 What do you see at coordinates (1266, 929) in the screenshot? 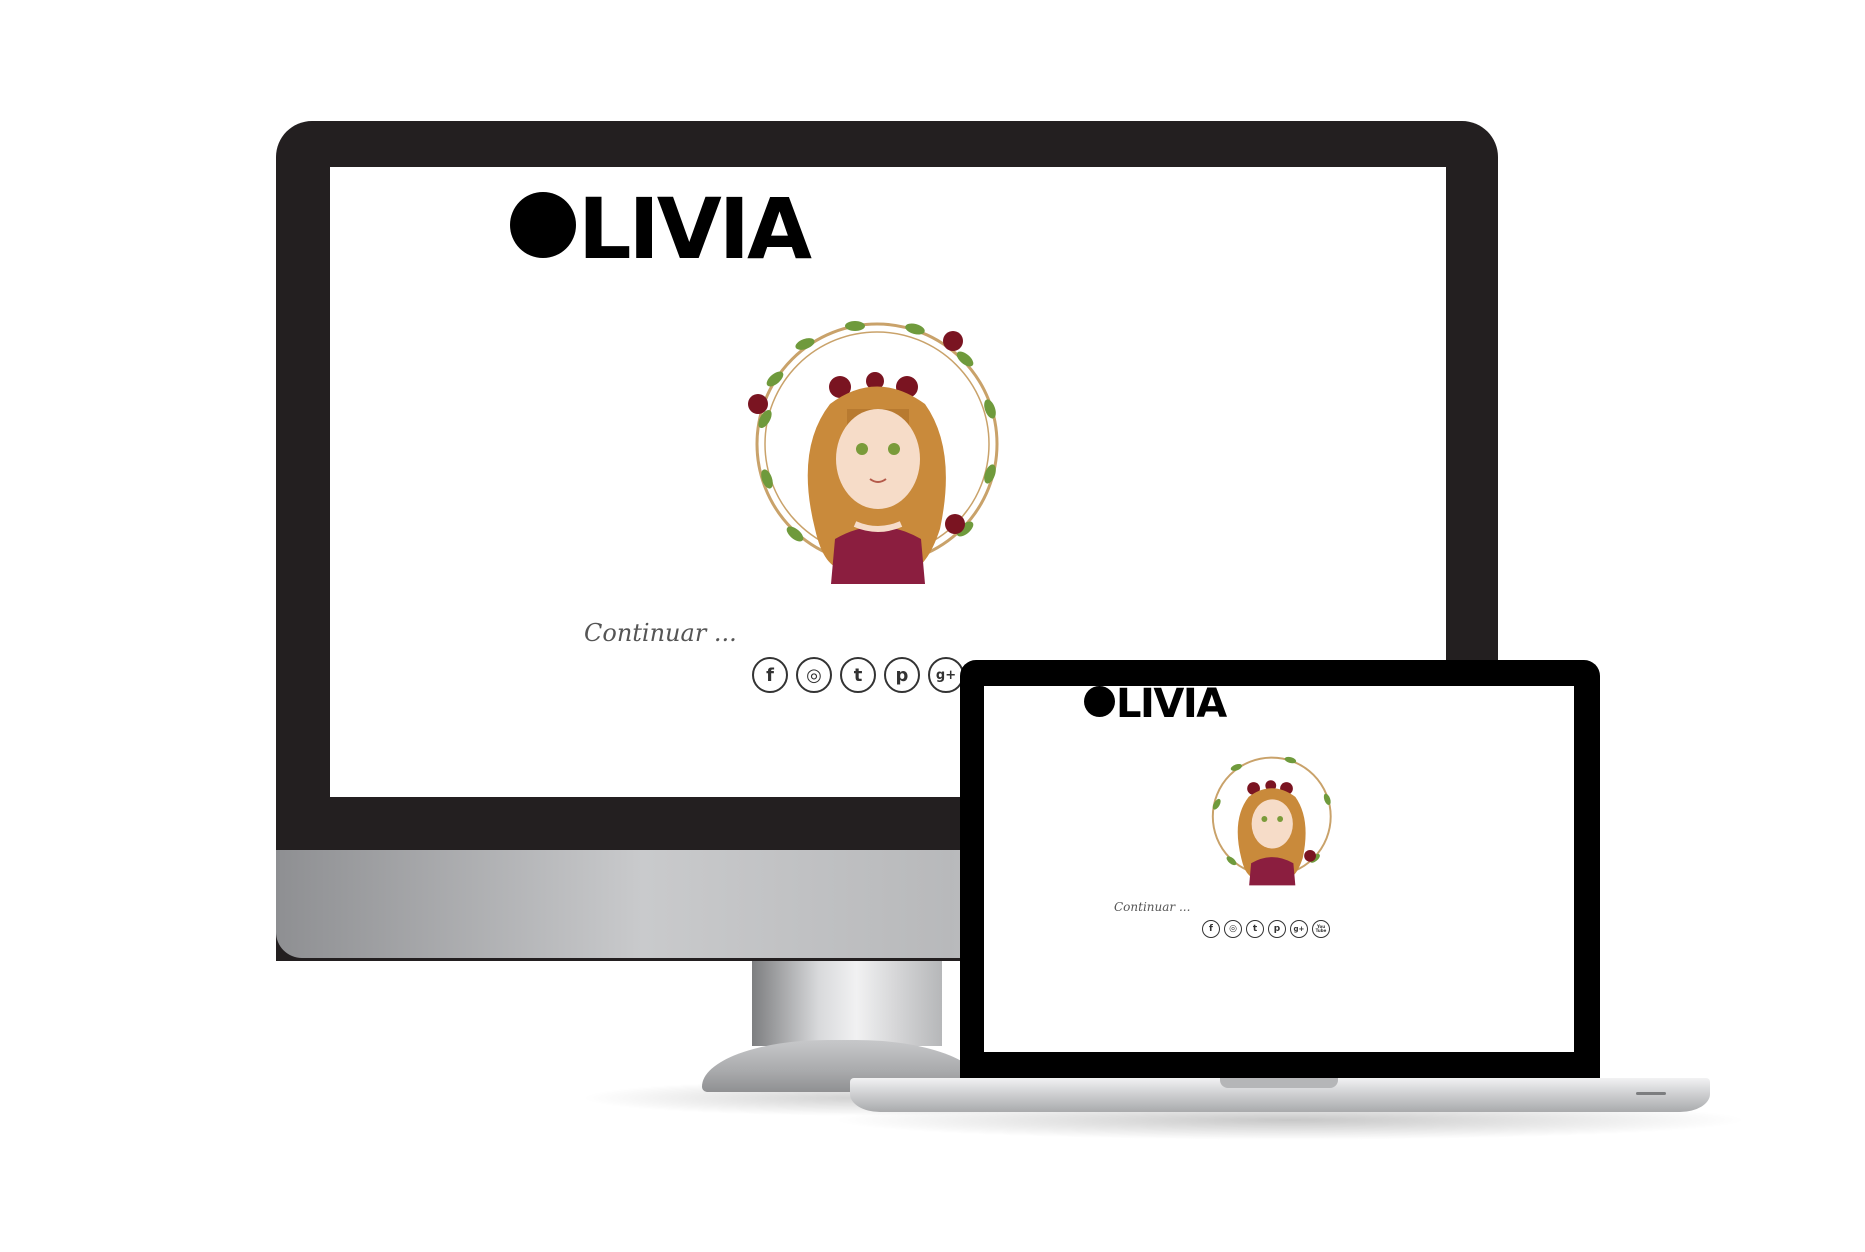
I see `social-links-row: f ◎ t p g+ You Tube` at bounding box center [1266, 929].